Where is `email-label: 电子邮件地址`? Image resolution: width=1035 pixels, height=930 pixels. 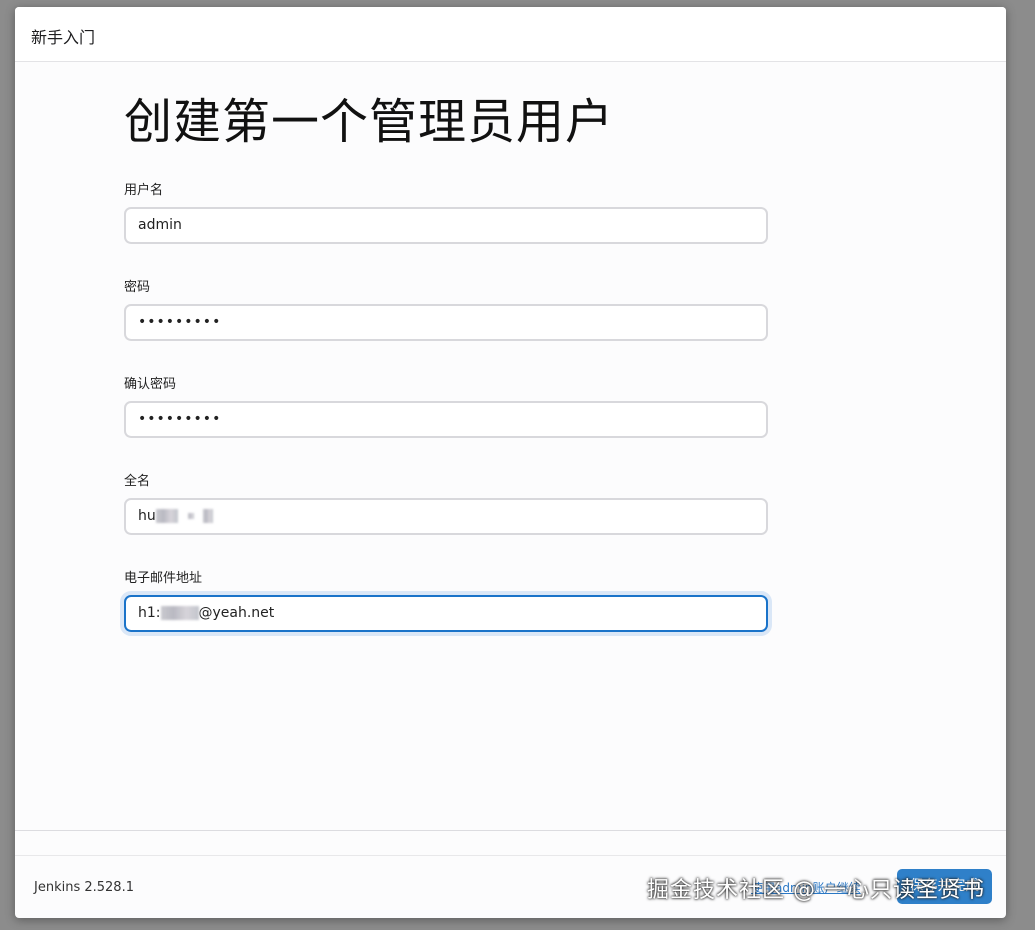
email-label: 电子邮件地址 is located at coordinates (163, 578).